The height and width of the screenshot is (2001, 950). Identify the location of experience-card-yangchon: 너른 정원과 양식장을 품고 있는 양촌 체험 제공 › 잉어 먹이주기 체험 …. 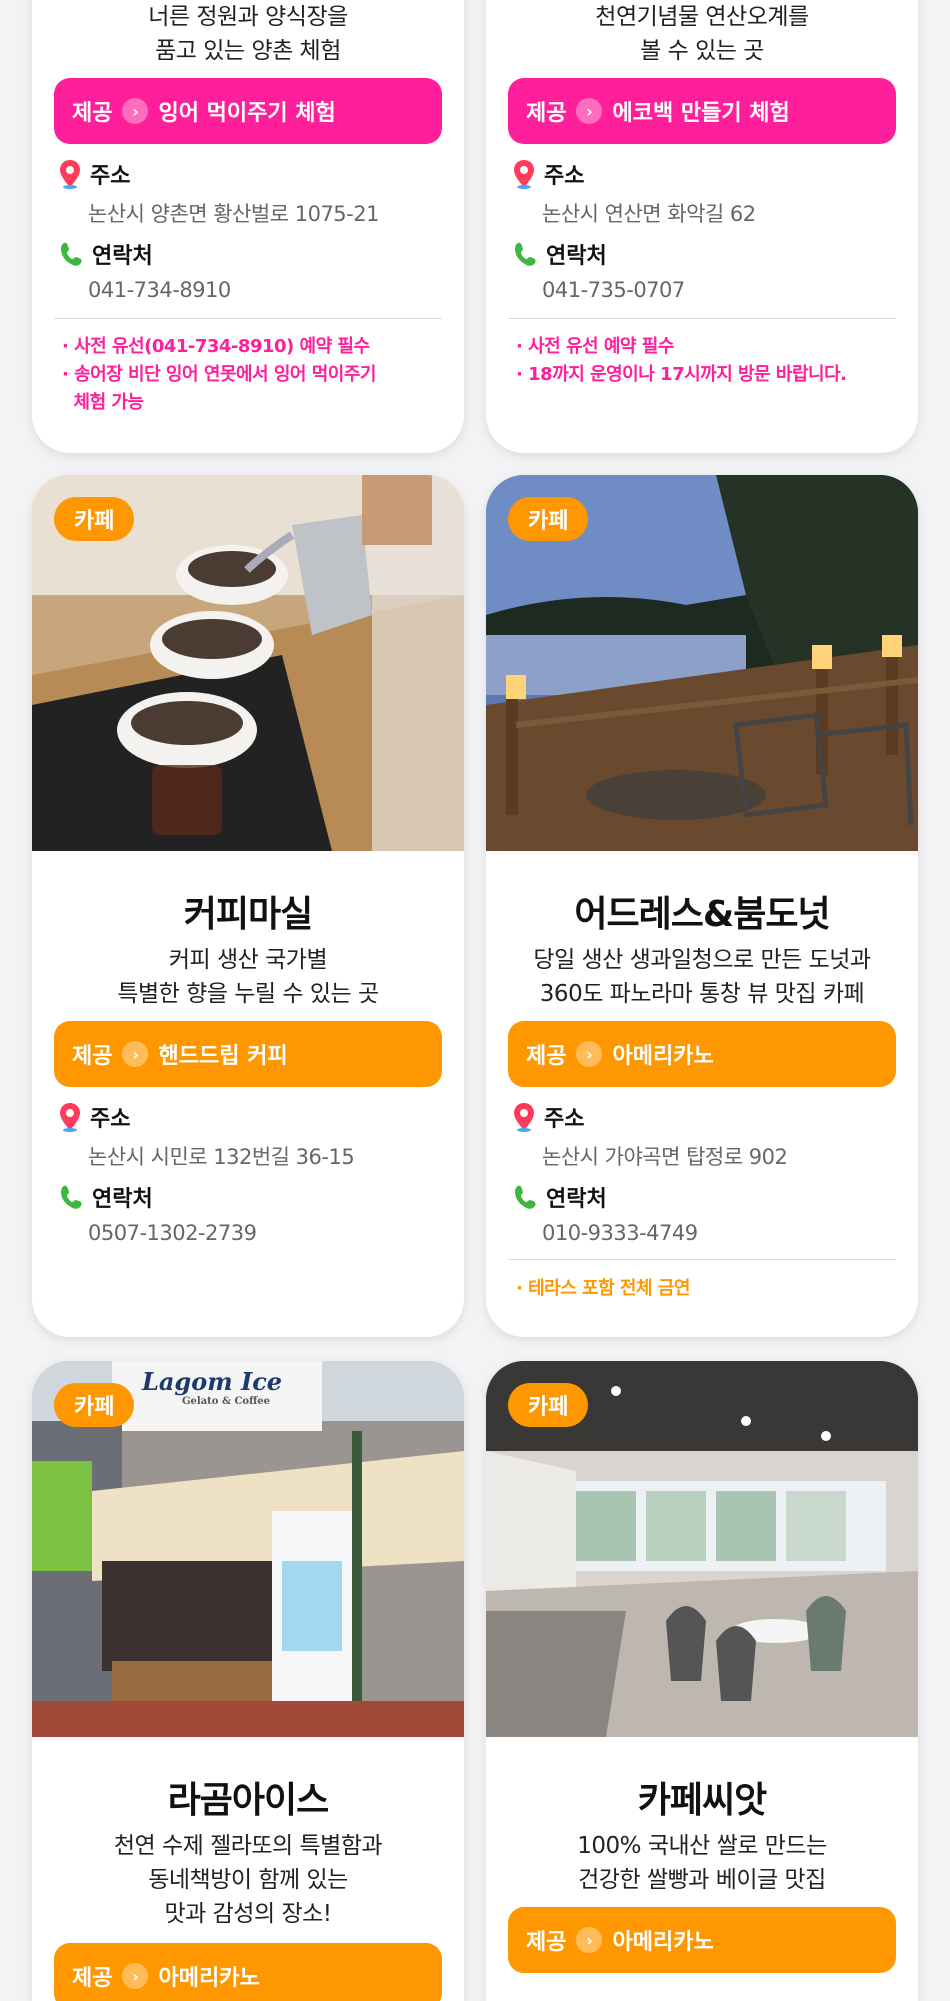
(248, 226).